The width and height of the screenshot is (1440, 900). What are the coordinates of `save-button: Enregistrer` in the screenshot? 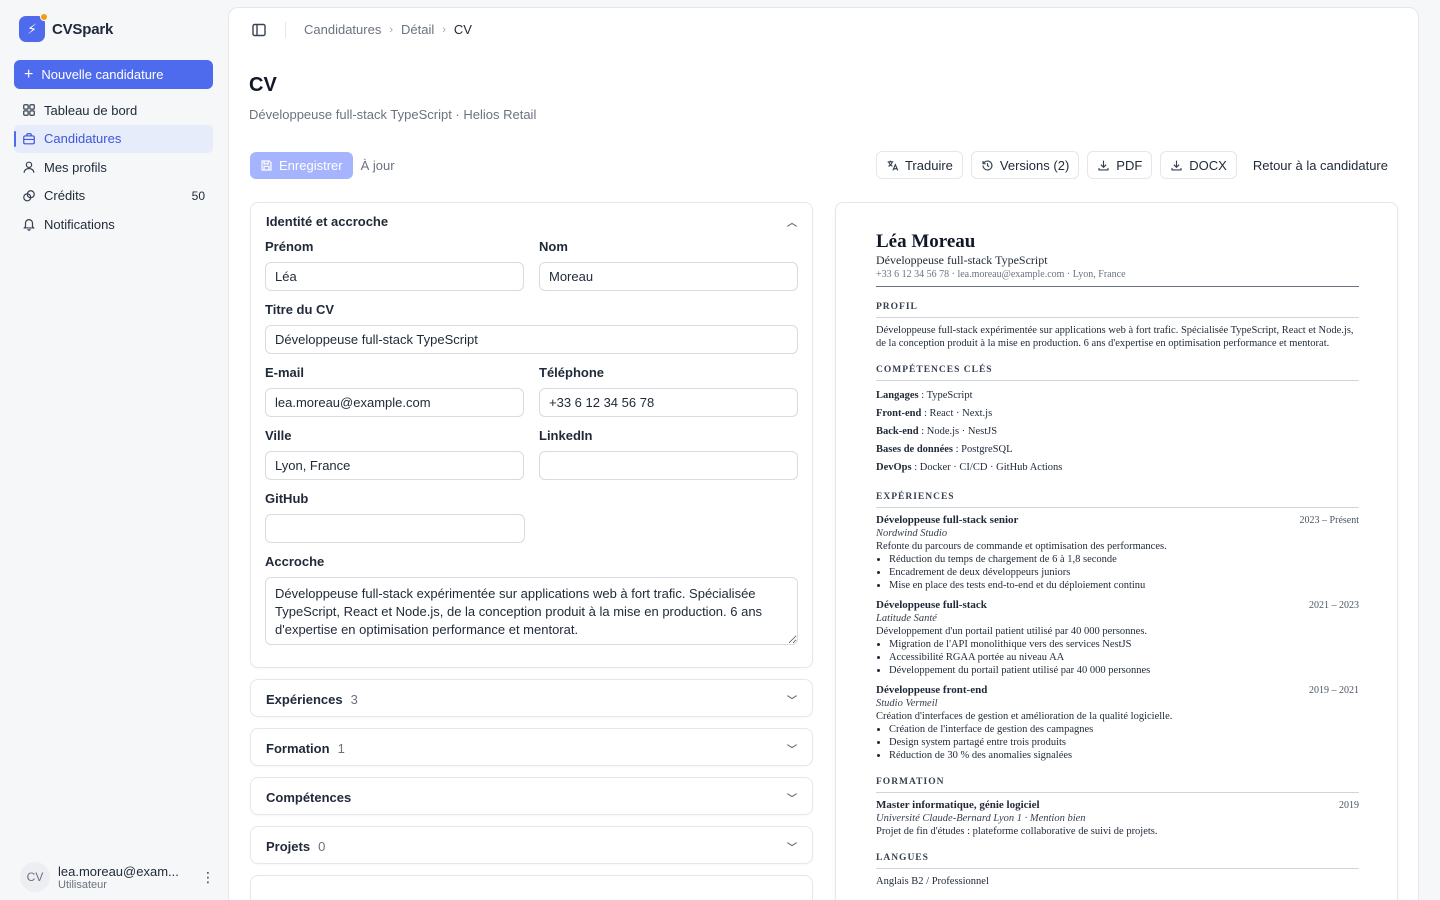 It's located at (301, 165).